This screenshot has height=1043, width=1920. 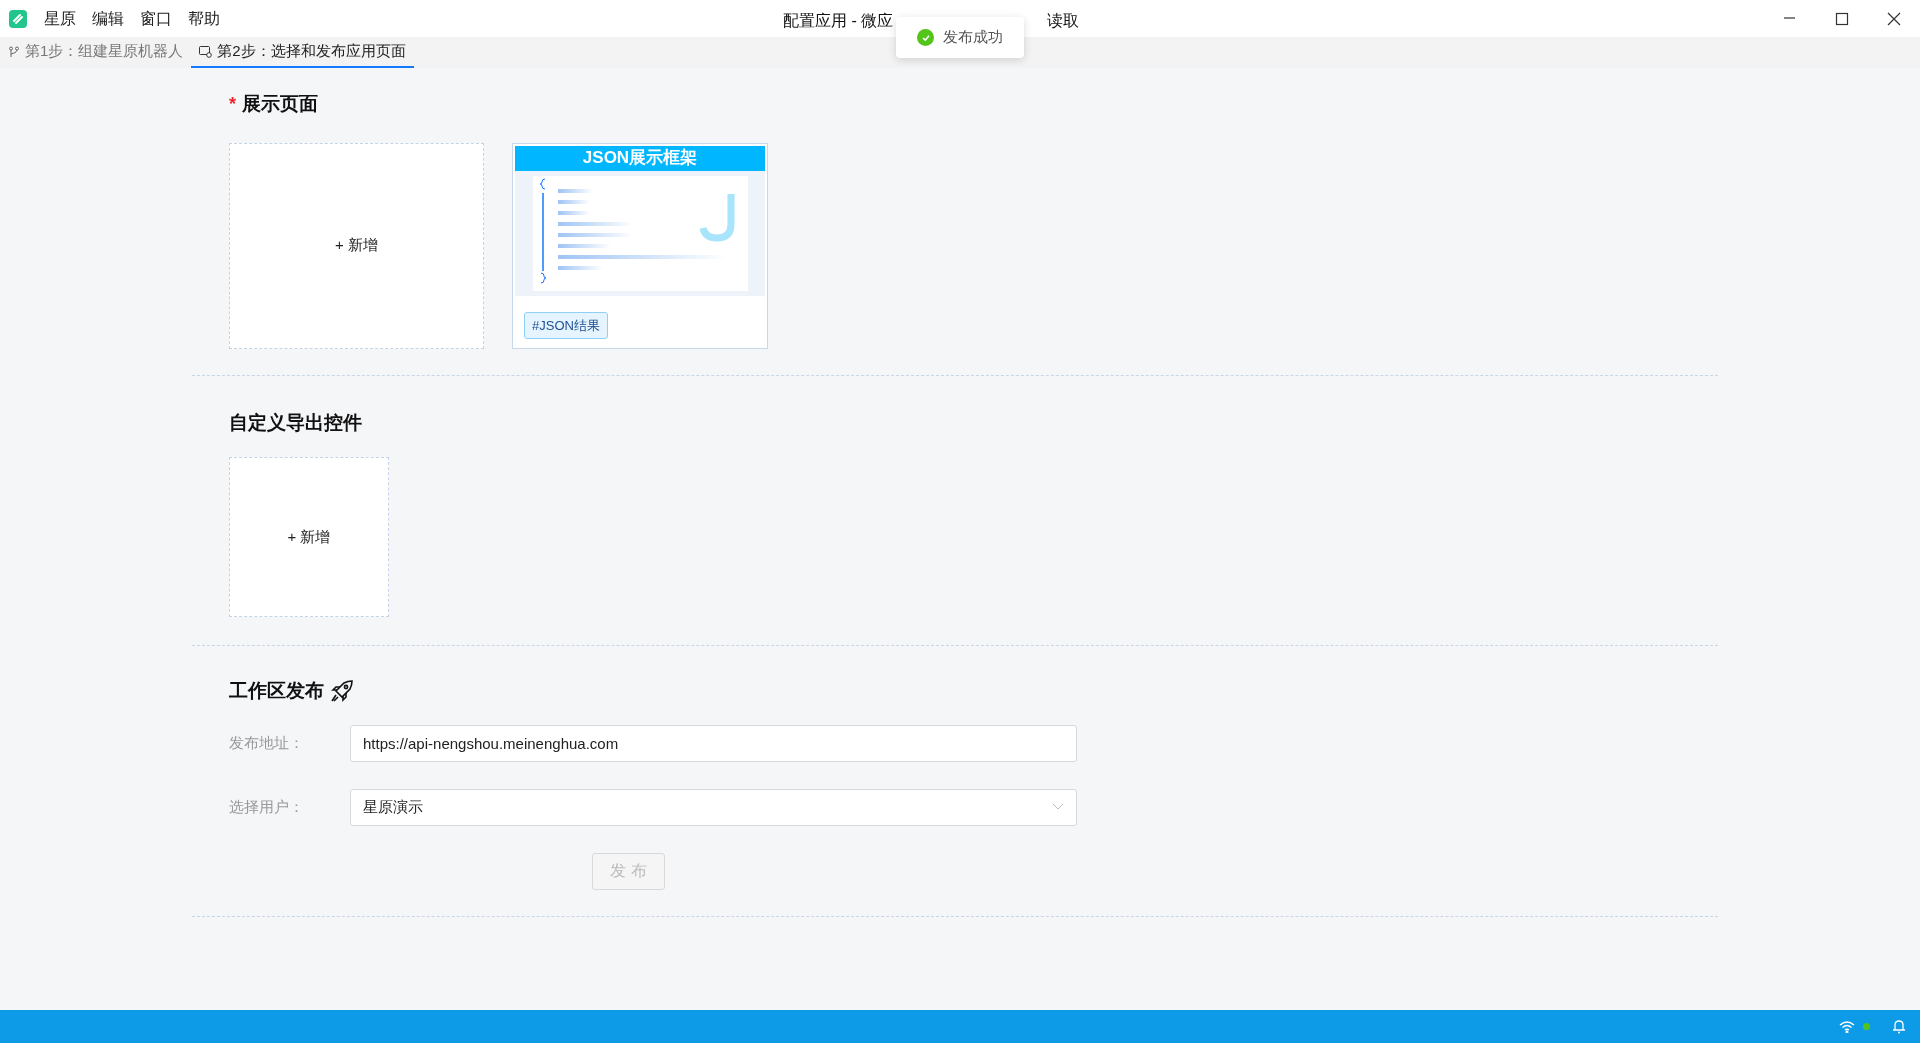 I want to click on field-label: 选择用户：, so click(x=267, y=806).